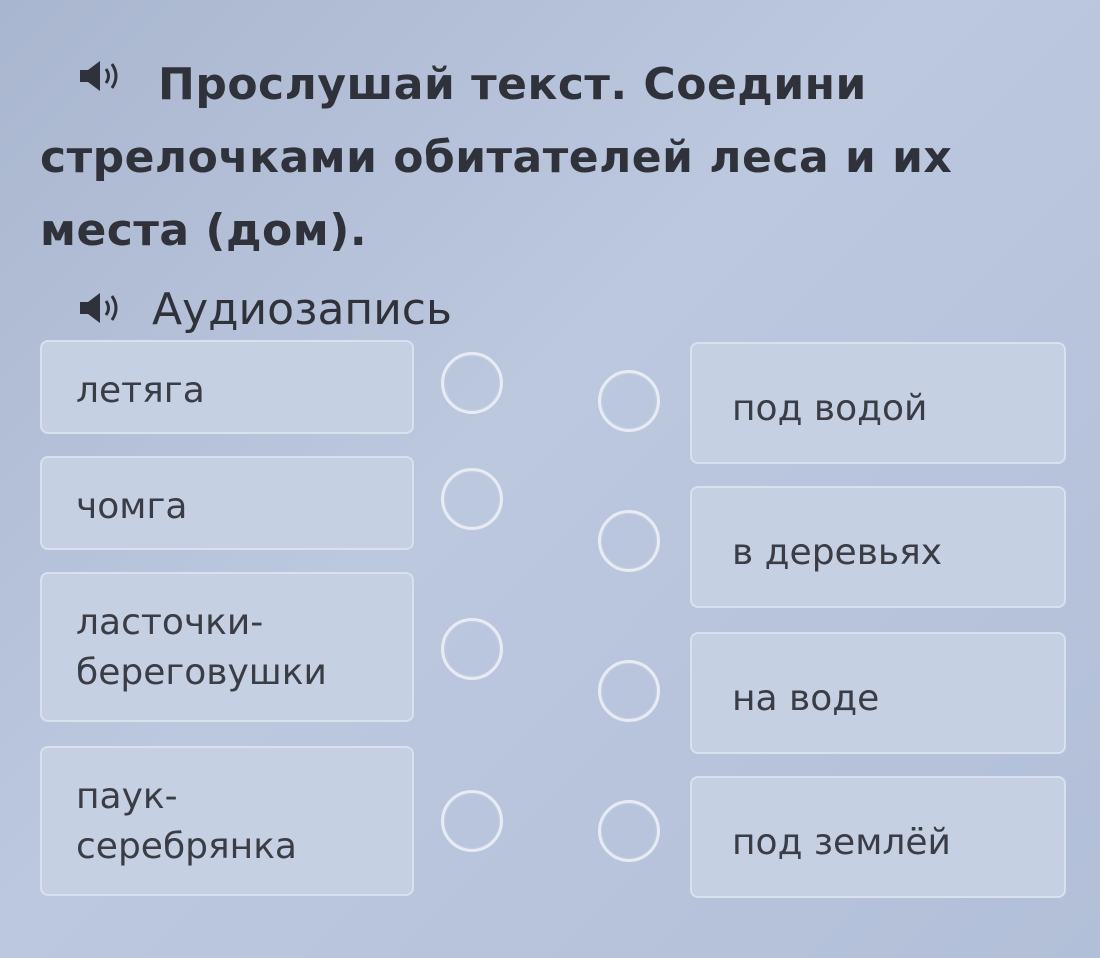 The width and height of the screenshot is (1100, 958). What do you see at coordinates (837, 552) in the screenshot?
I see `right-item-label: в деревьях` at bounding box center [837, 552].